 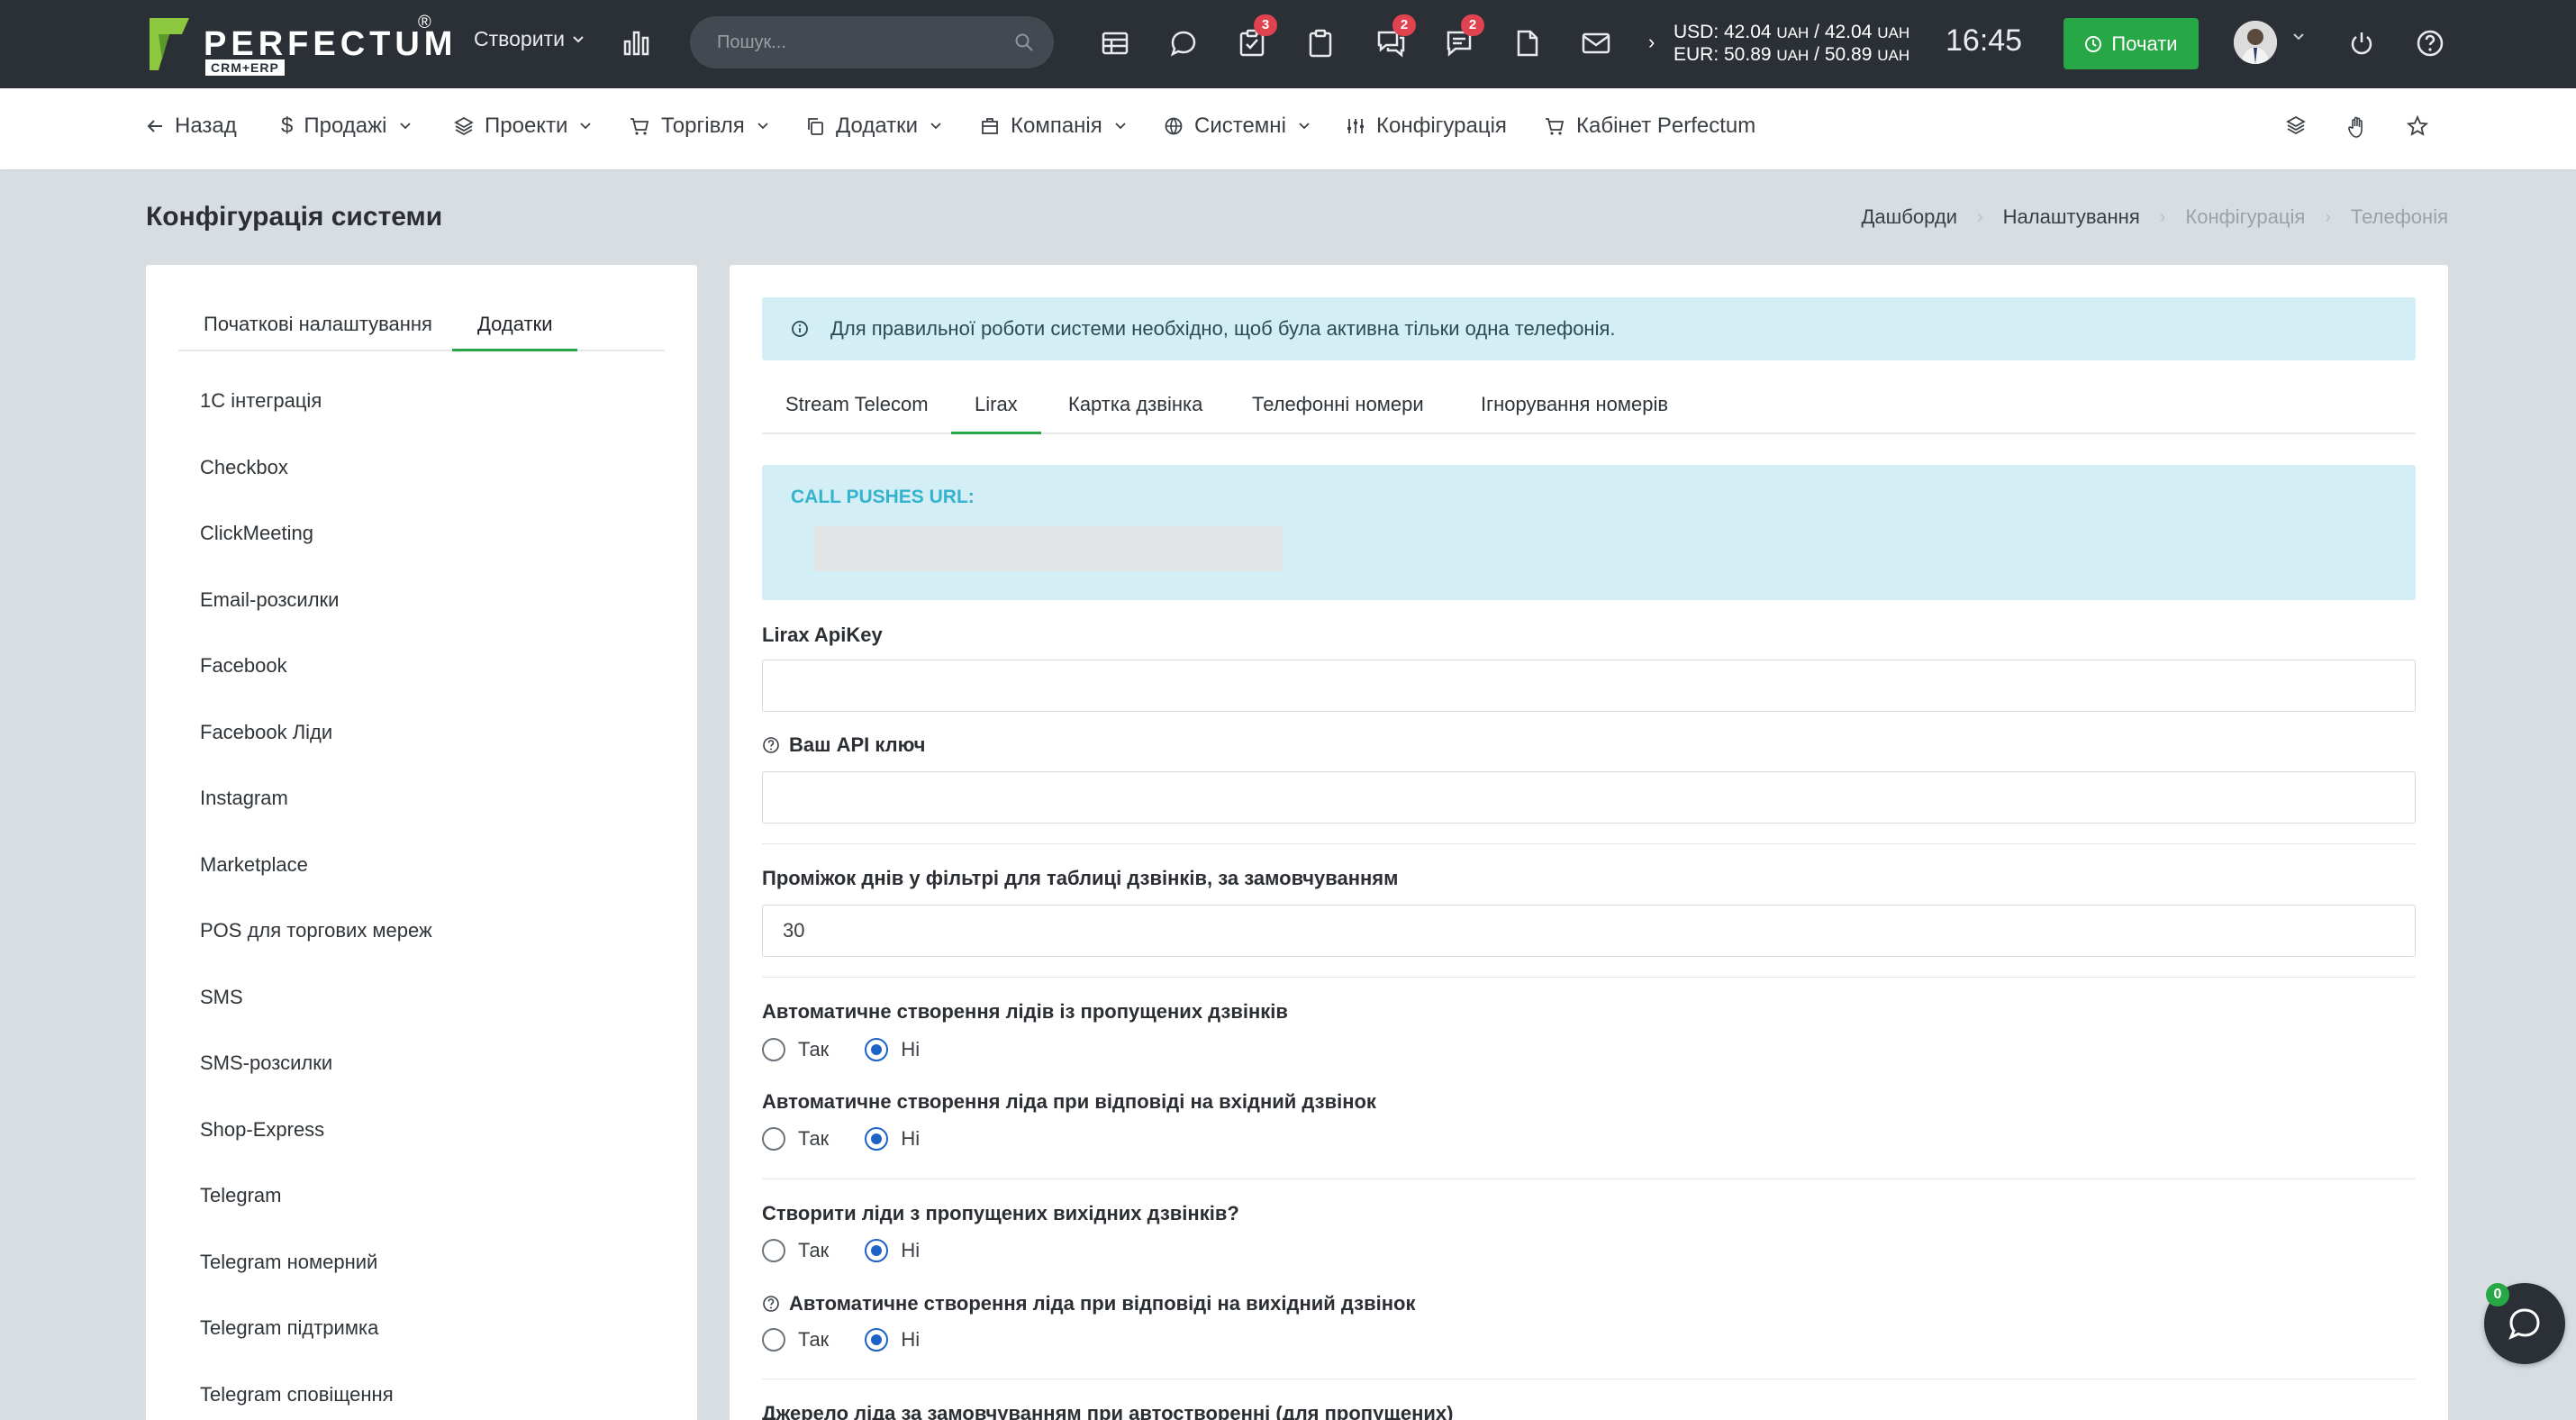 I want to click on menu-cabinet: Кабінет Perfectum, so click(x=1649, y=127).